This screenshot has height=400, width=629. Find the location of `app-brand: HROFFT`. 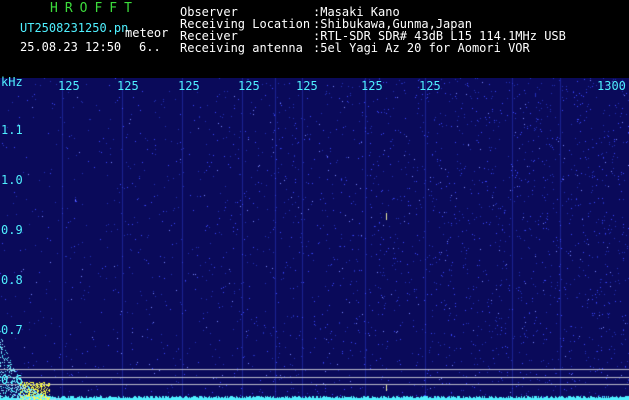

app-brand: HROFFT is located at coordinates (94, 8).